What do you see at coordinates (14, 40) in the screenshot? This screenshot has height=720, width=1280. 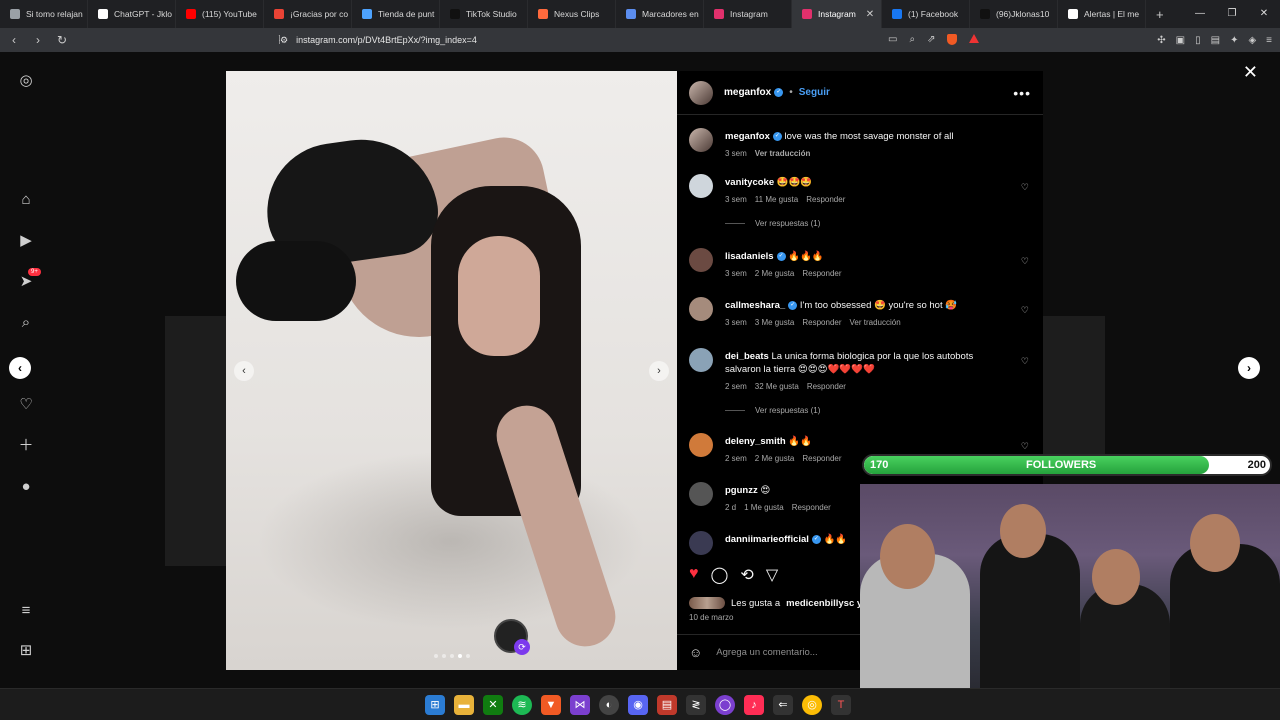 I see `back-icon: ‹` at bounding box center [14, 40].